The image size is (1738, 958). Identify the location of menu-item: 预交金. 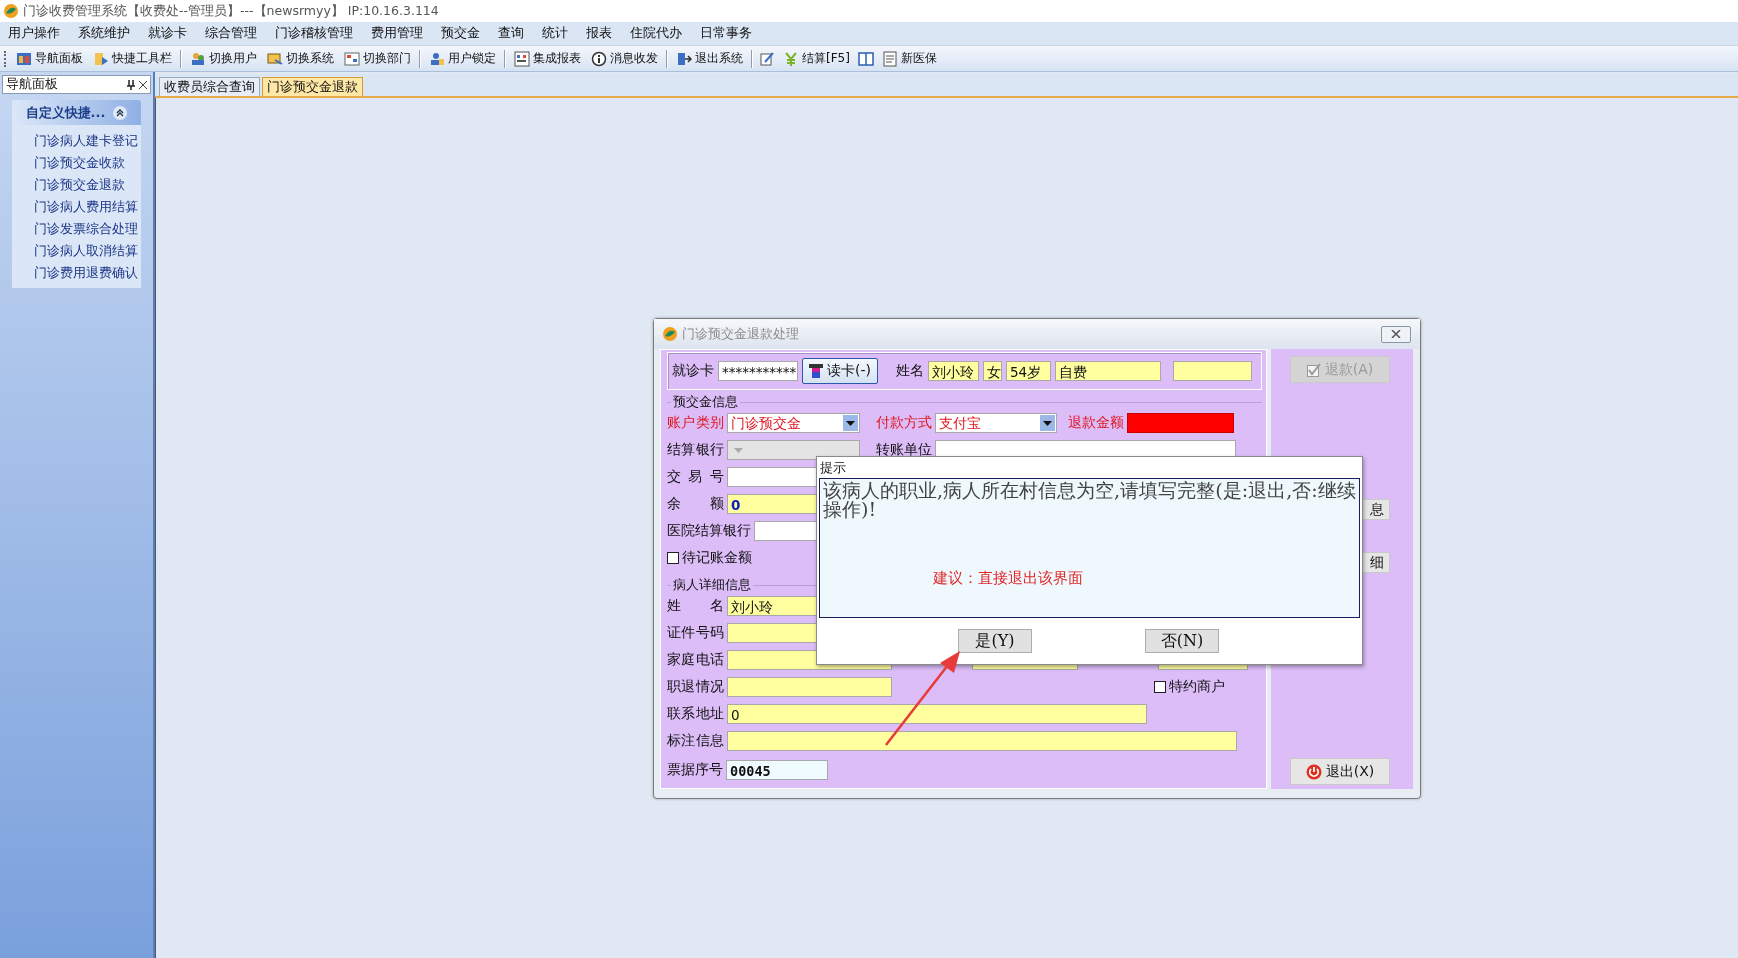
(460, 33).